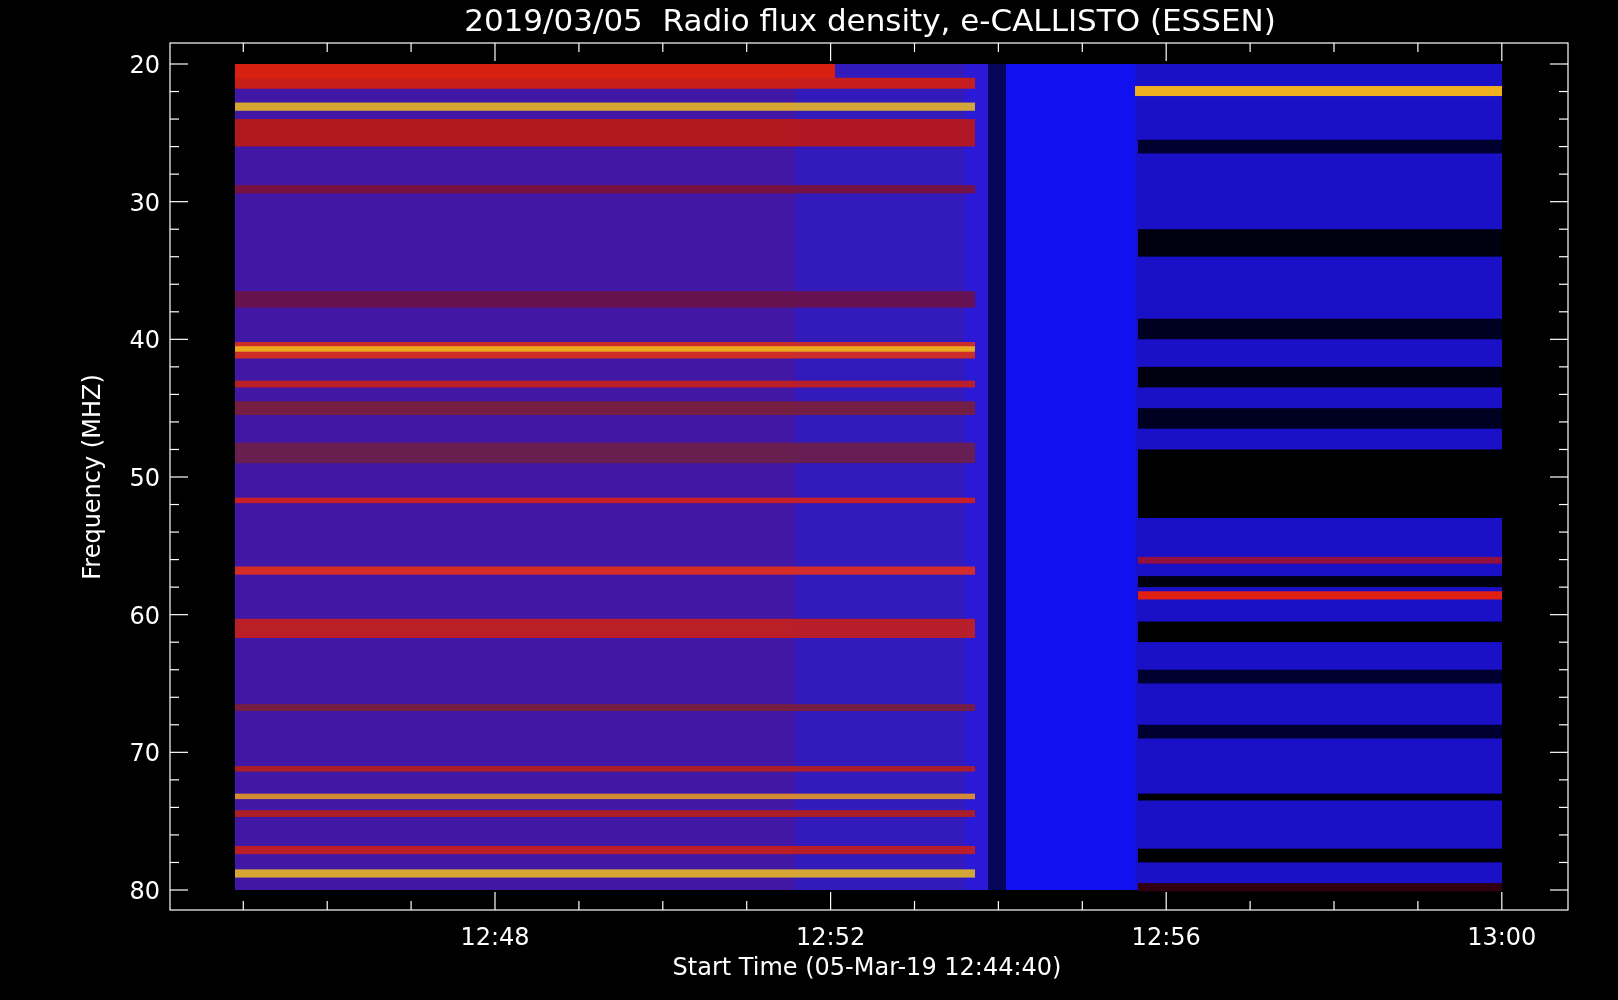 This screenshot has height=1000, width=1618. Describe the element at coordinates (831, 937) in the screenshot. I see `x-tick-label: 12:52` at that location.